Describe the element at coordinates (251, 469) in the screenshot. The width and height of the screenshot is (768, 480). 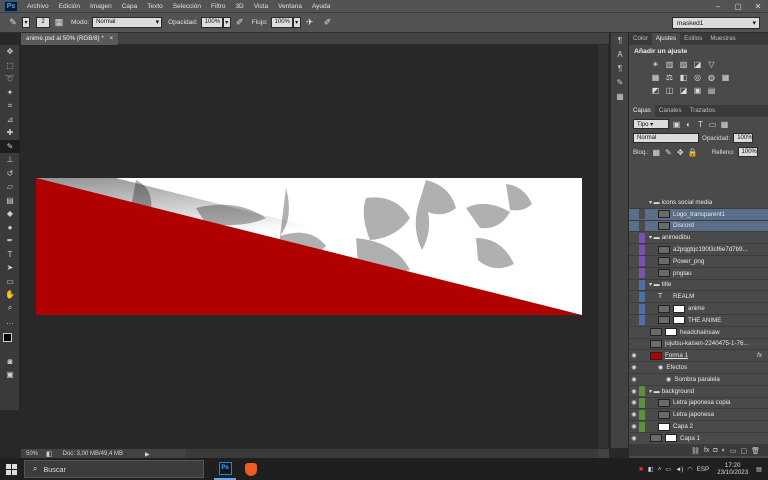
I see `brave-browser-icon` at that location.